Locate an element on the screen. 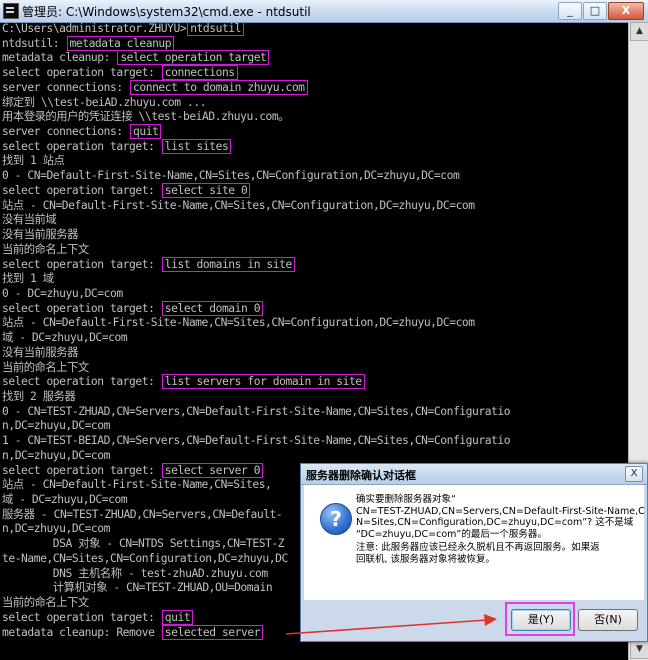  console-command: select server 0 is located at coordinates (212, 470).